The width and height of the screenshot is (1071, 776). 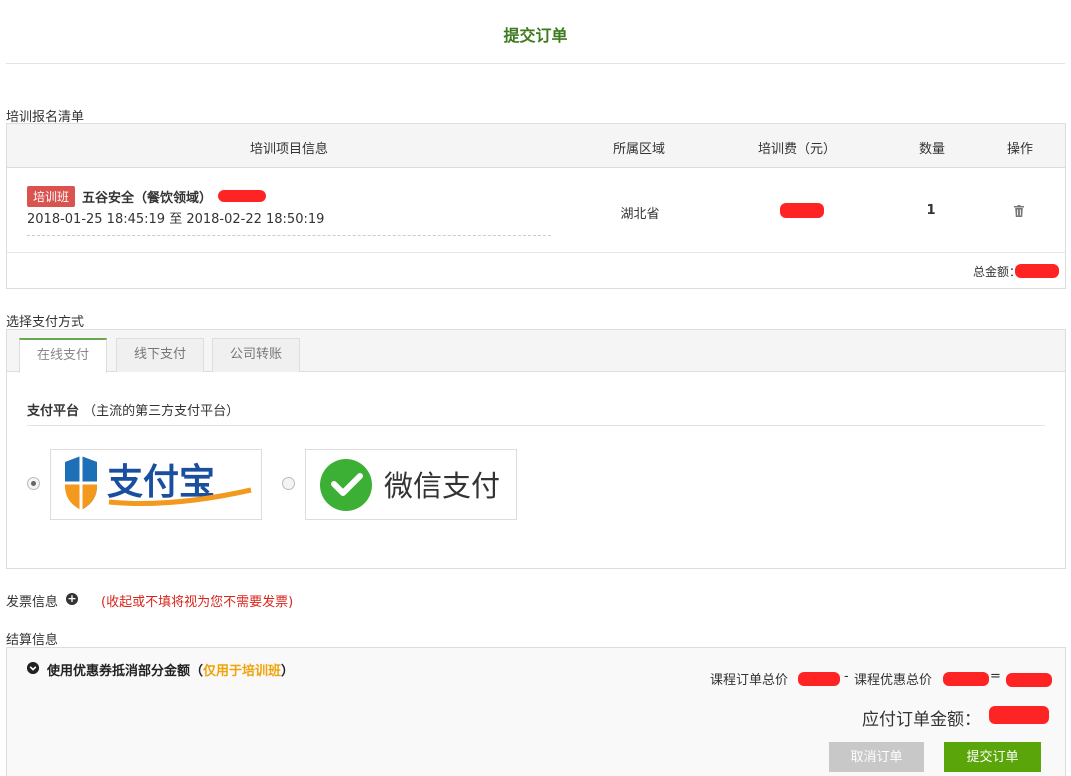 I want to click on wechat-pay-wordmark: 微信支付, so click(x=442, y=486).